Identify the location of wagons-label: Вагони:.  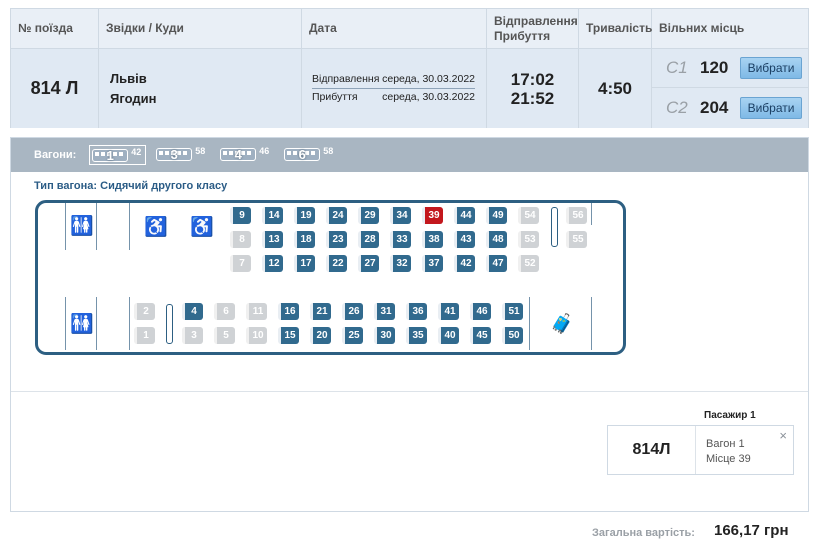
(55, 155).